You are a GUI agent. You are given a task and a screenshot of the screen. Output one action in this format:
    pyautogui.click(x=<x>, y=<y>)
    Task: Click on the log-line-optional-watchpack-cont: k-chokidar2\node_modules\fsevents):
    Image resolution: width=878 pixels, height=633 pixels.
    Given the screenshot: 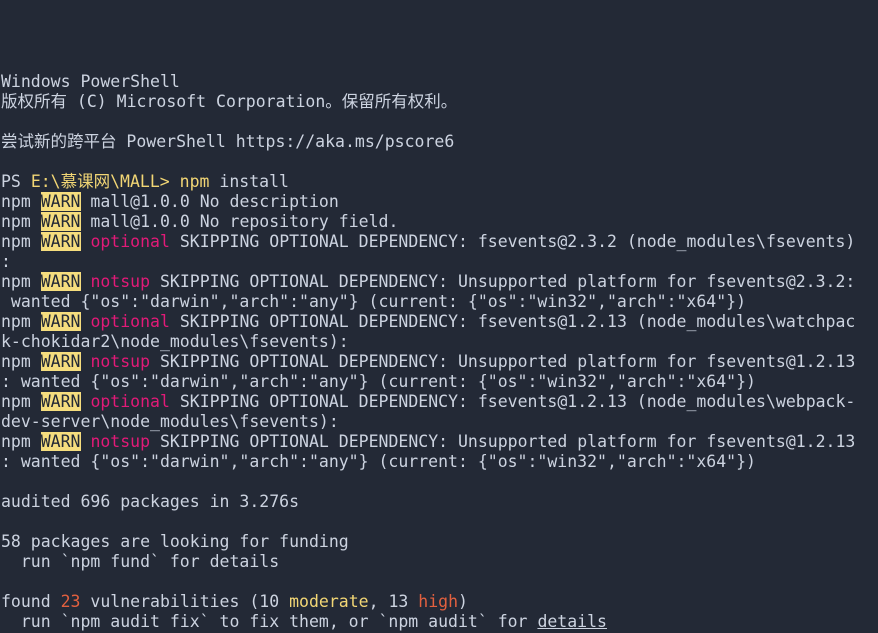 What is the action you would take?
    pyautogui.click(x=439, y=342)
    